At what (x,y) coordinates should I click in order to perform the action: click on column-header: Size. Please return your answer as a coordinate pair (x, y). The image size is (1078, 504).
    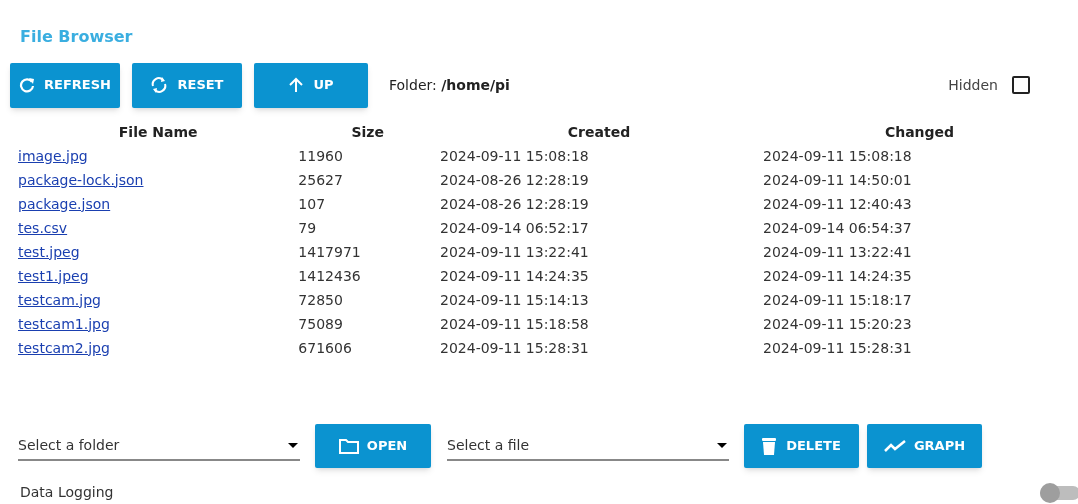
    Looking at the image, I should click on (367, 132).